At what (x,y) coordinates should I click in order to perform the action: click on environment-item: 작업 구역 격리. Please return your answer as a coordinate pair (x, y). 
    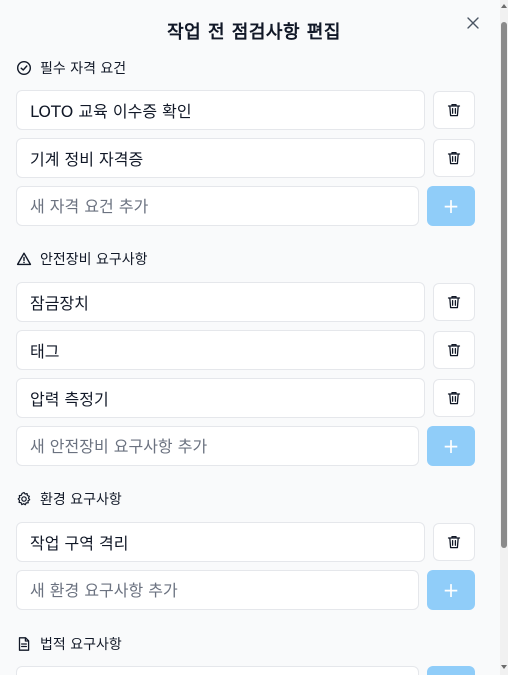
    Looking at the image, I should click on (220, 542).